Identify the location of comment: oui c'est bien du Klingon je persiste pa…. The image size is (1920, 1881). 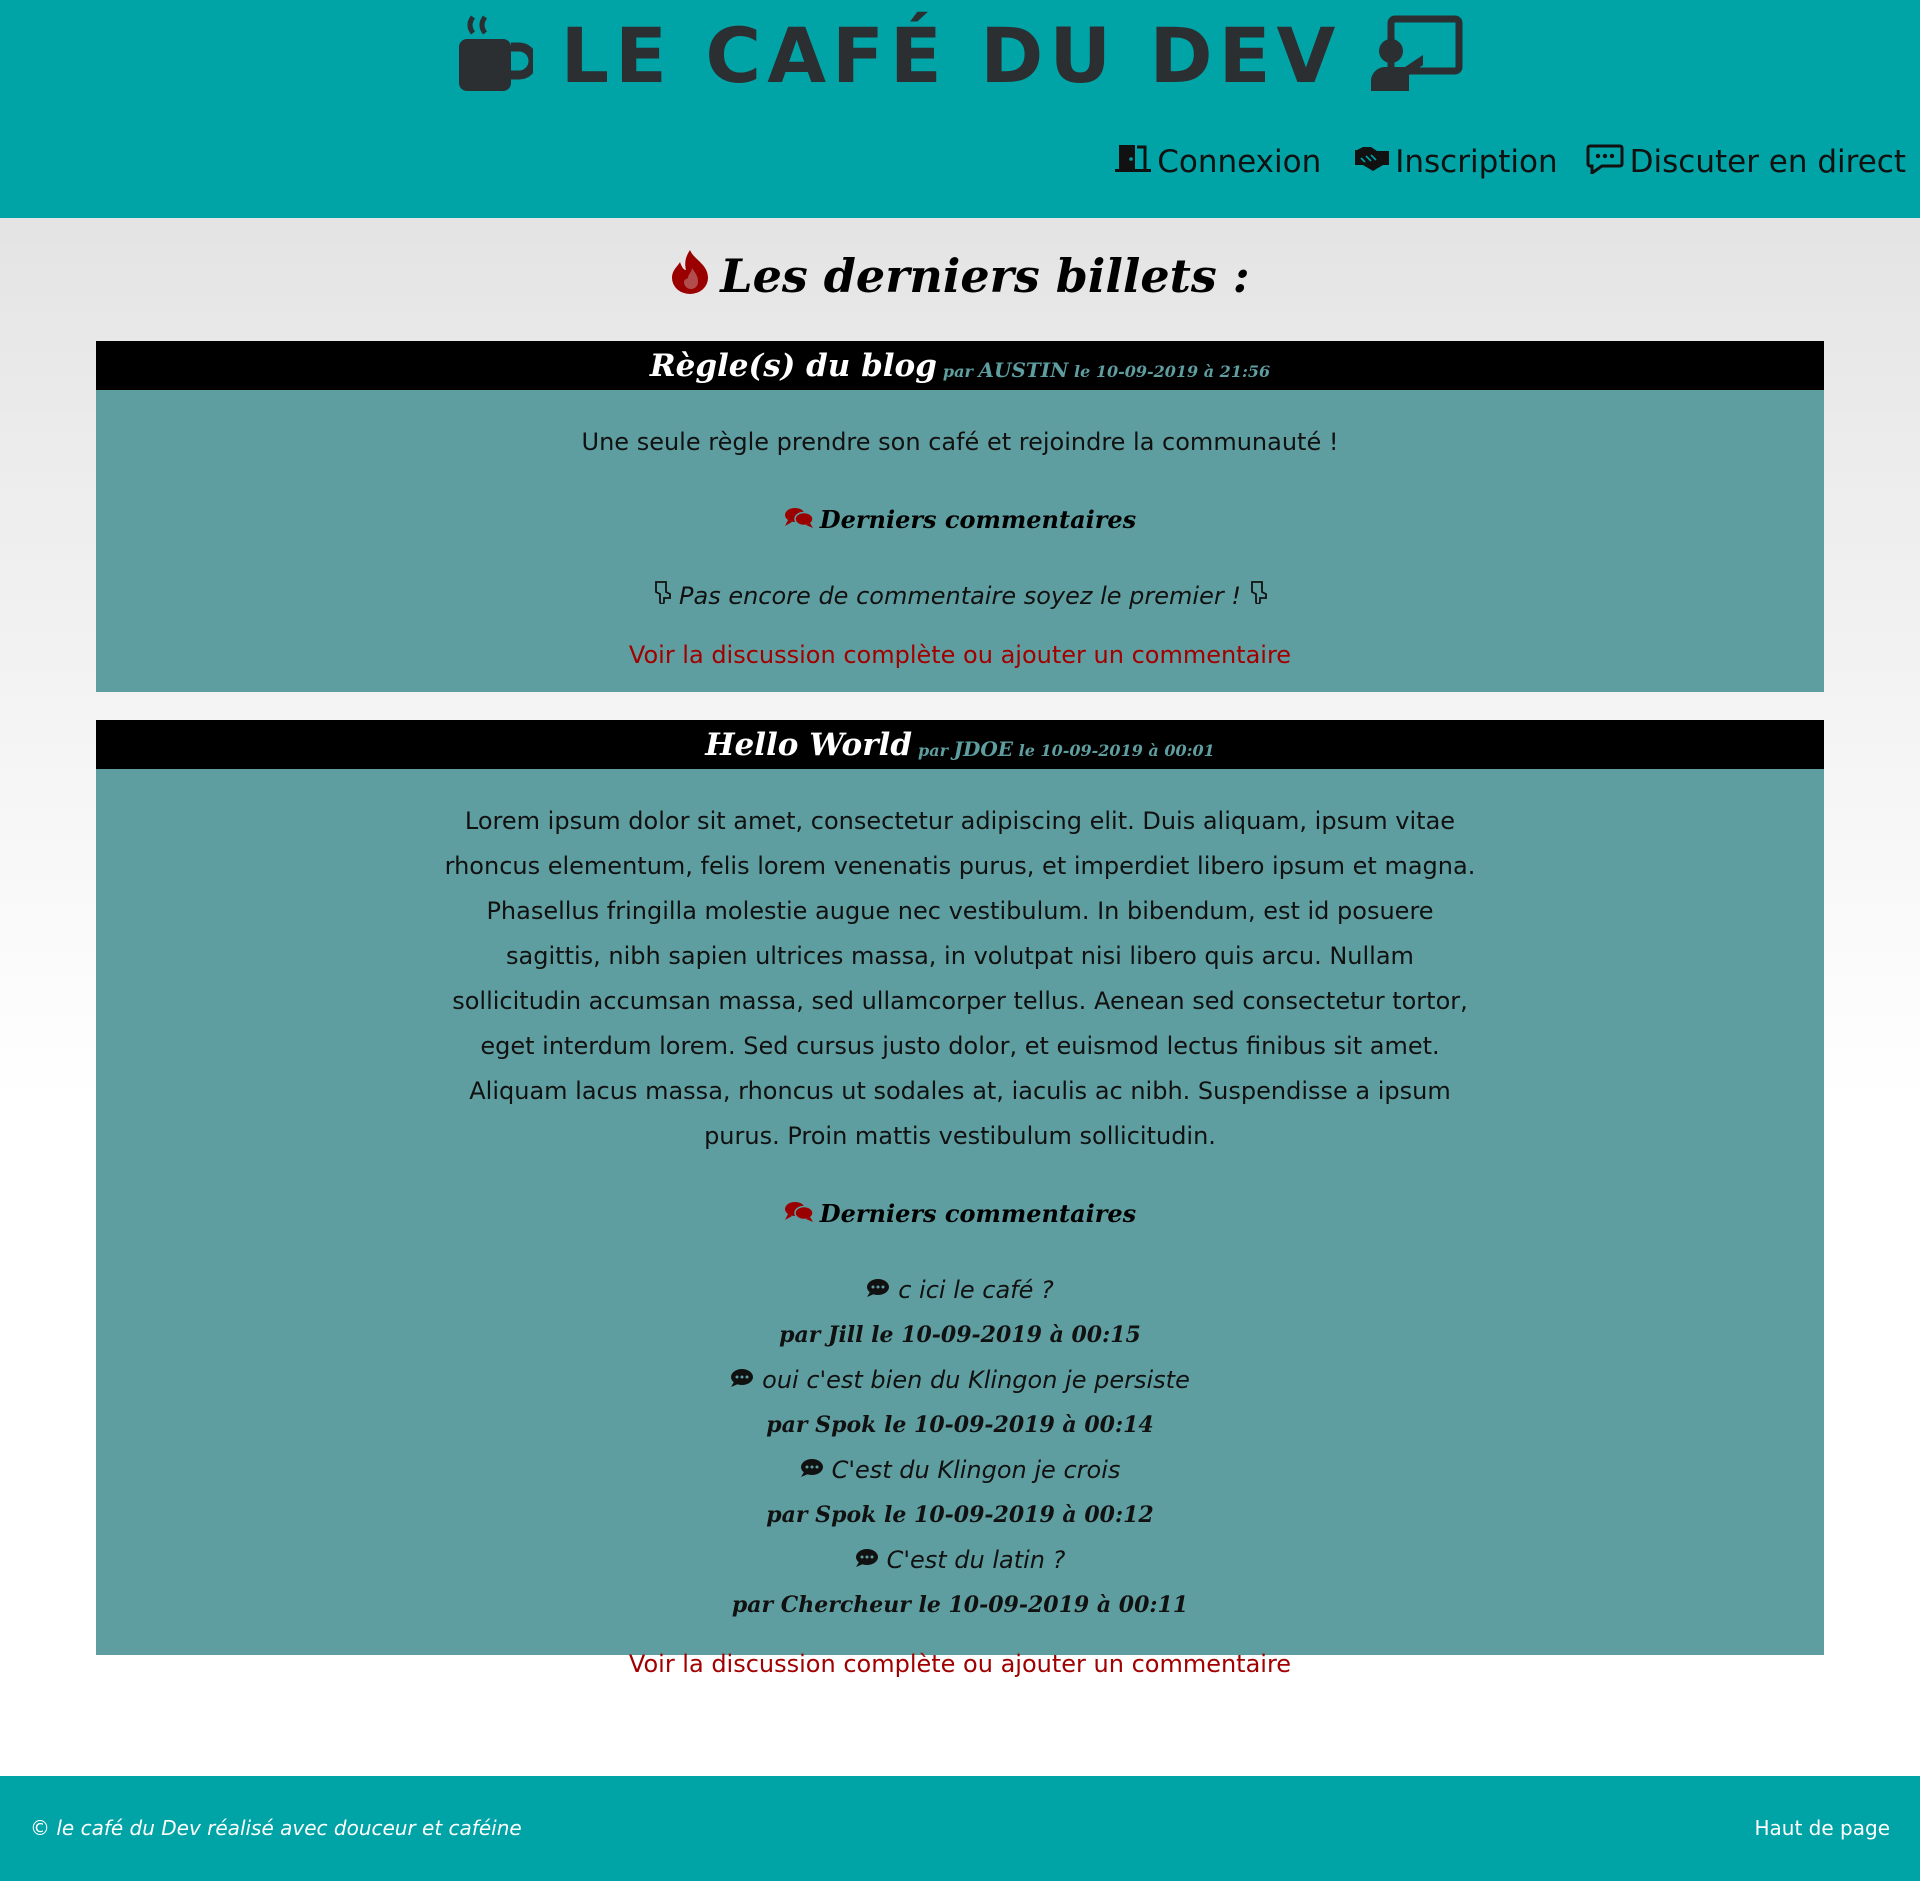
(960, 1403).